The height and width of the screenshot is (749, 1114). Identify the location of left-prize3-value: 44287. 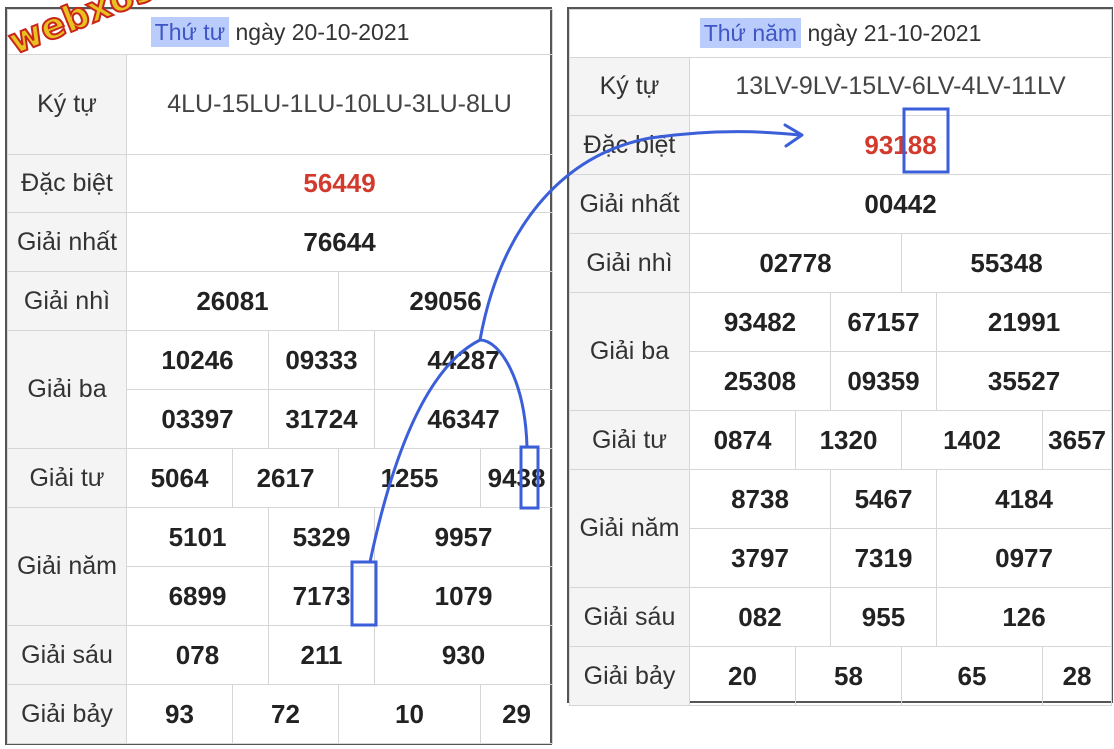
(463, 360).